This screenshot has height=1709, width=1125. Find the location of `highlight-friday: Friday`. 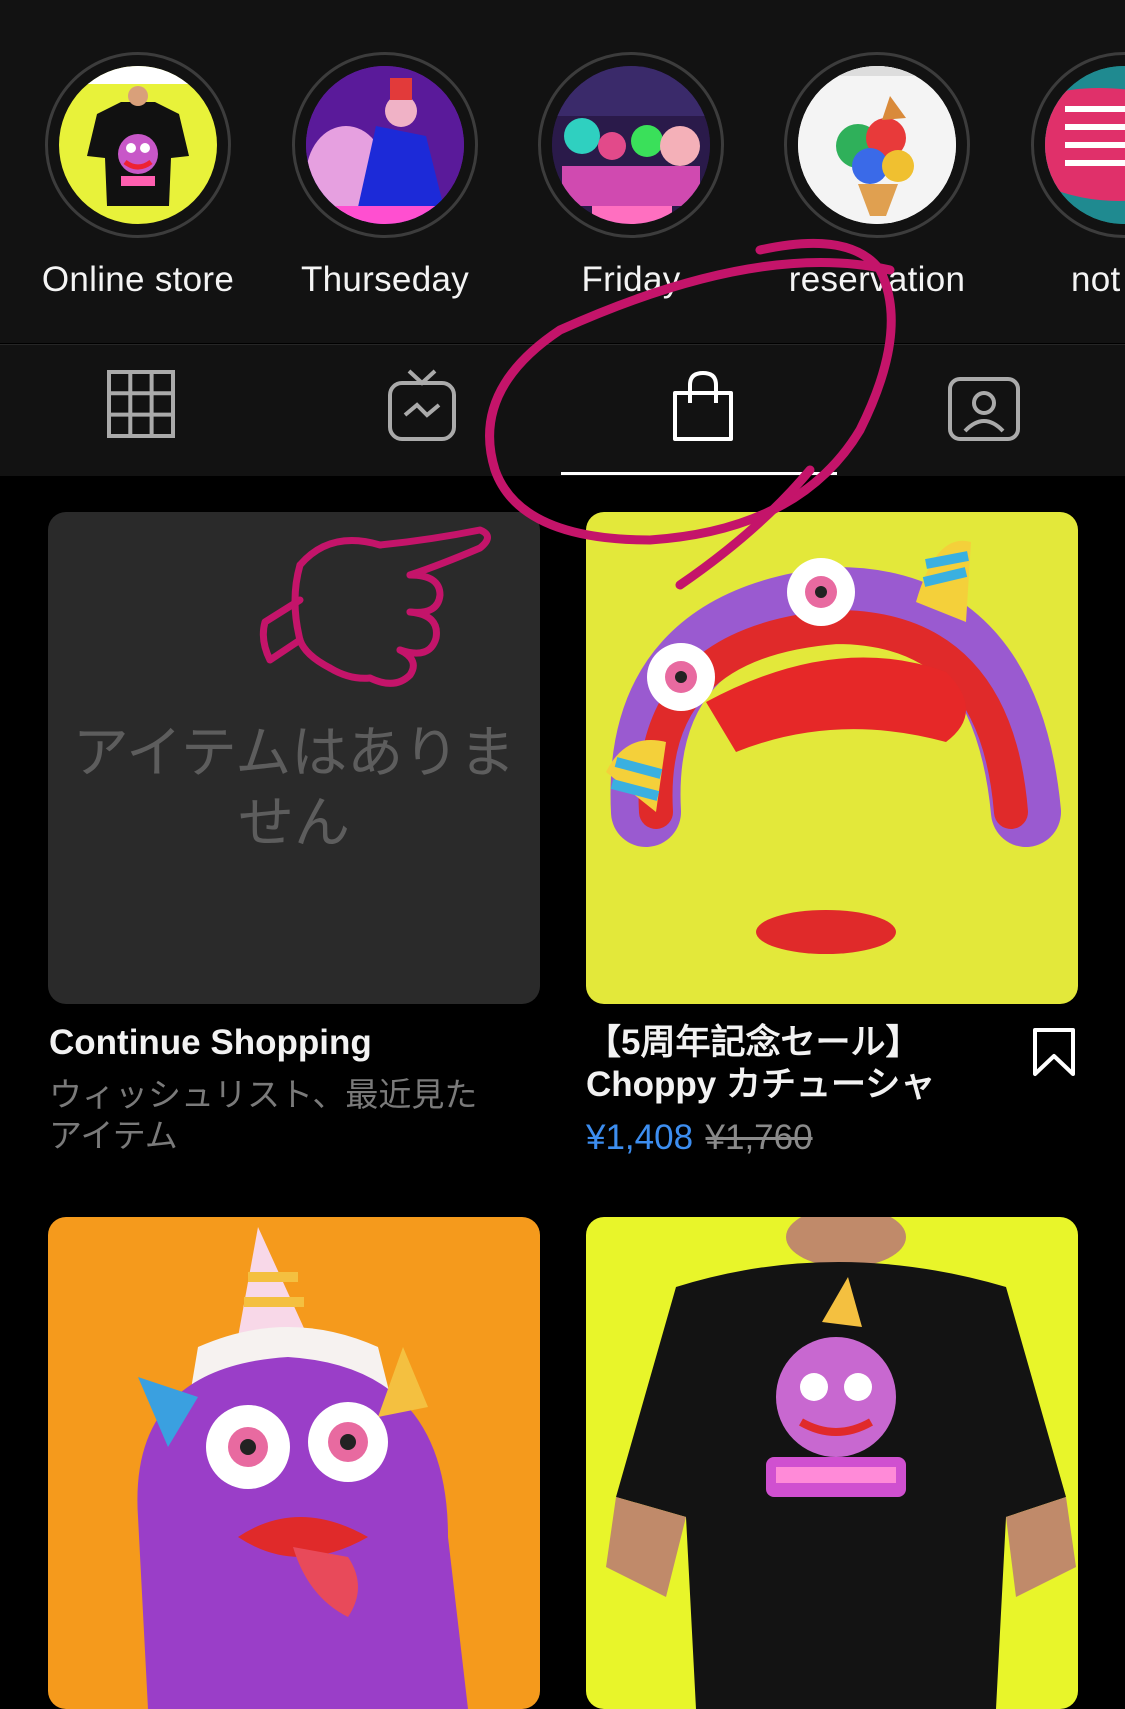

highlight-friday: Friday is located at coordinates (631, 176).